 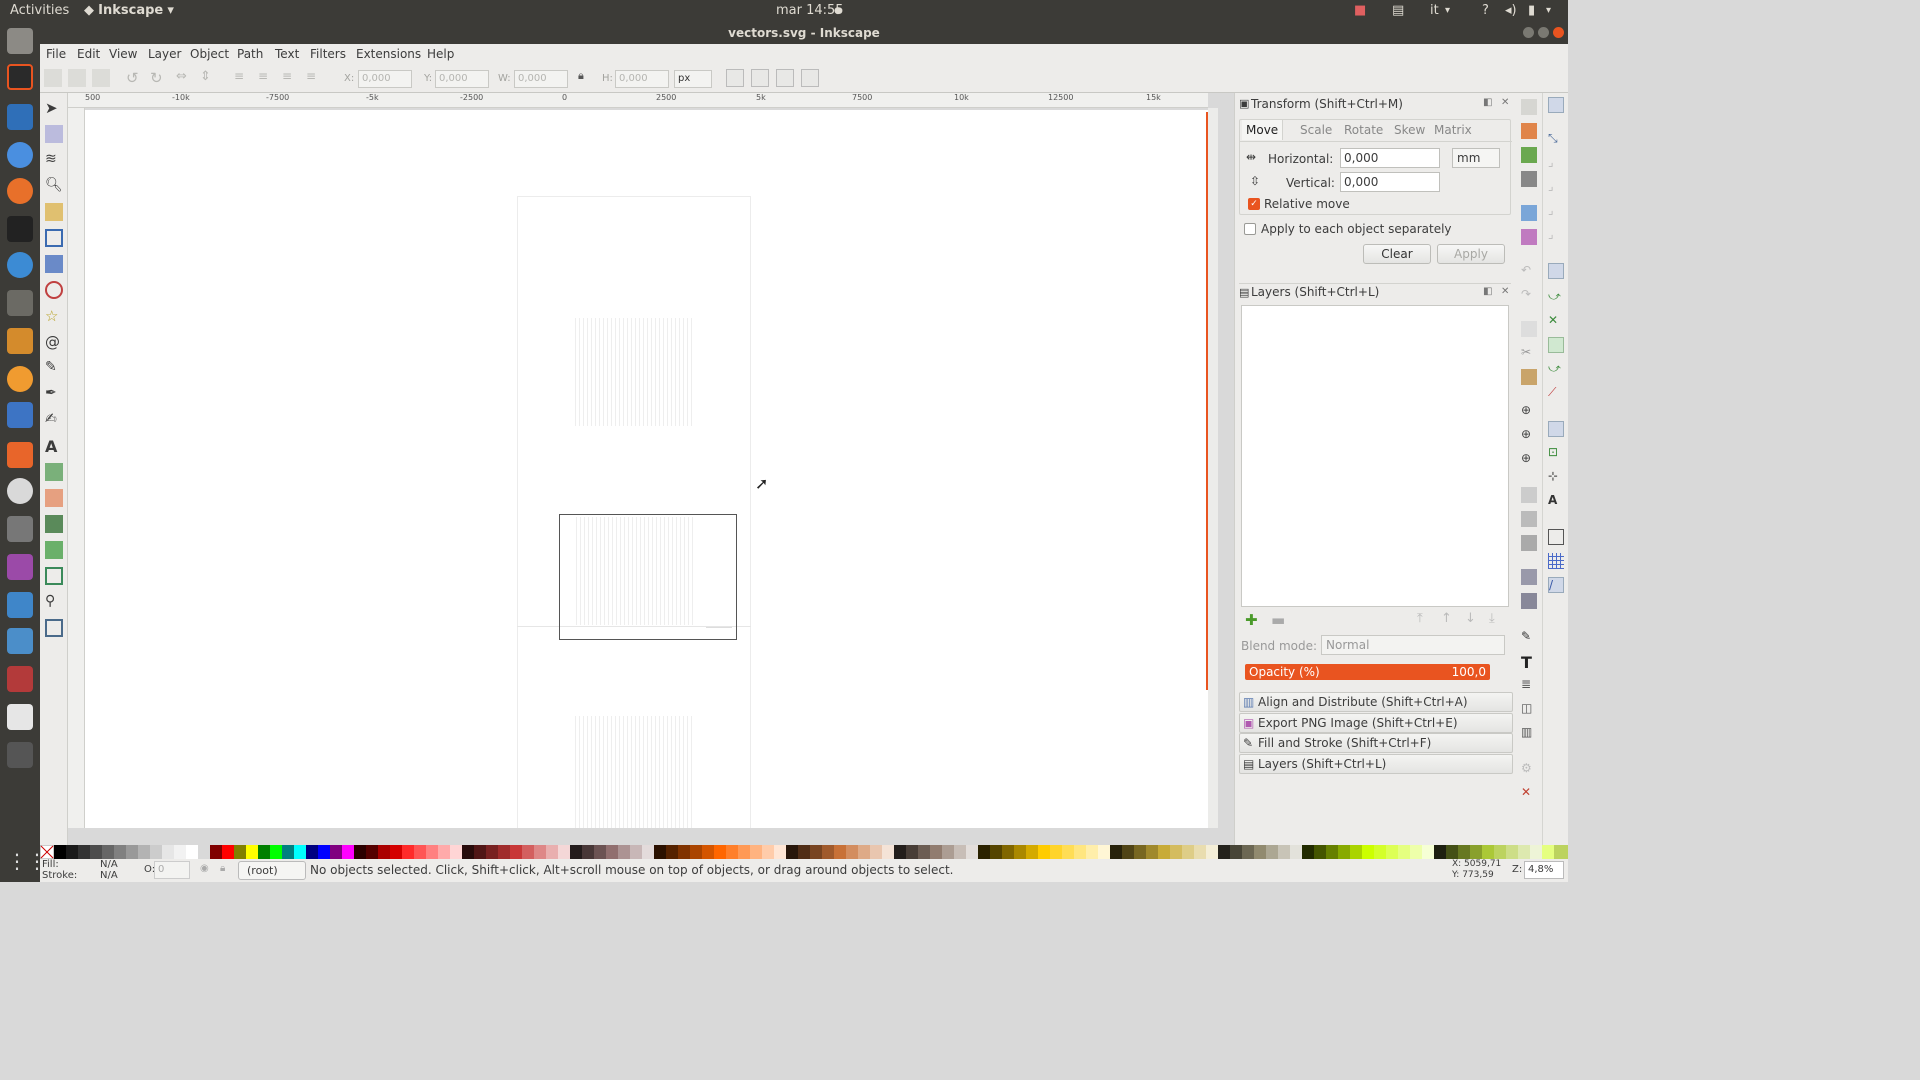 What do you see at coordinates (164, 54) in the screenshot?
I see `menu-layer: Layer` at bounding box center [164, 54].